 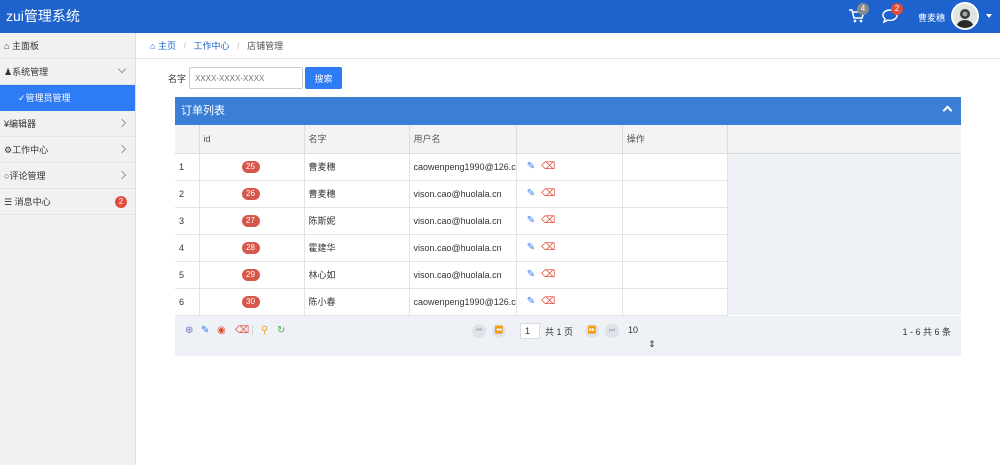 I want to click on search-label: 名字, so click(x=177, y=79).